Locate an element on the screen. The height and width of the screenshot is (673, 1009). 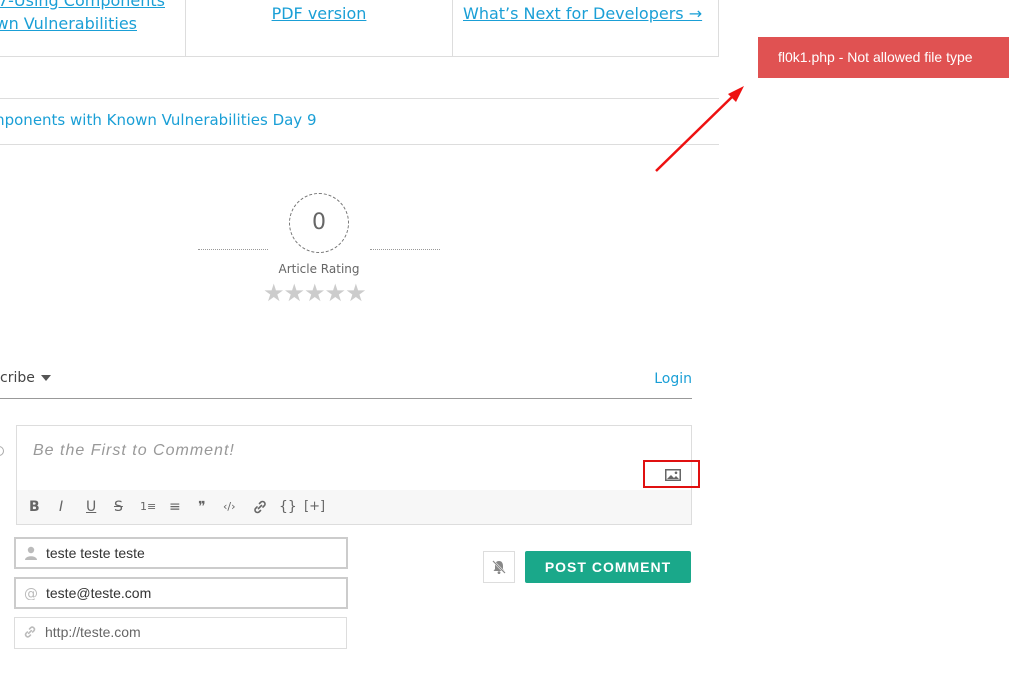
nav-cell-previous: 7-Using Components wn Vulnerabilities is located at coordinates (93, 28).